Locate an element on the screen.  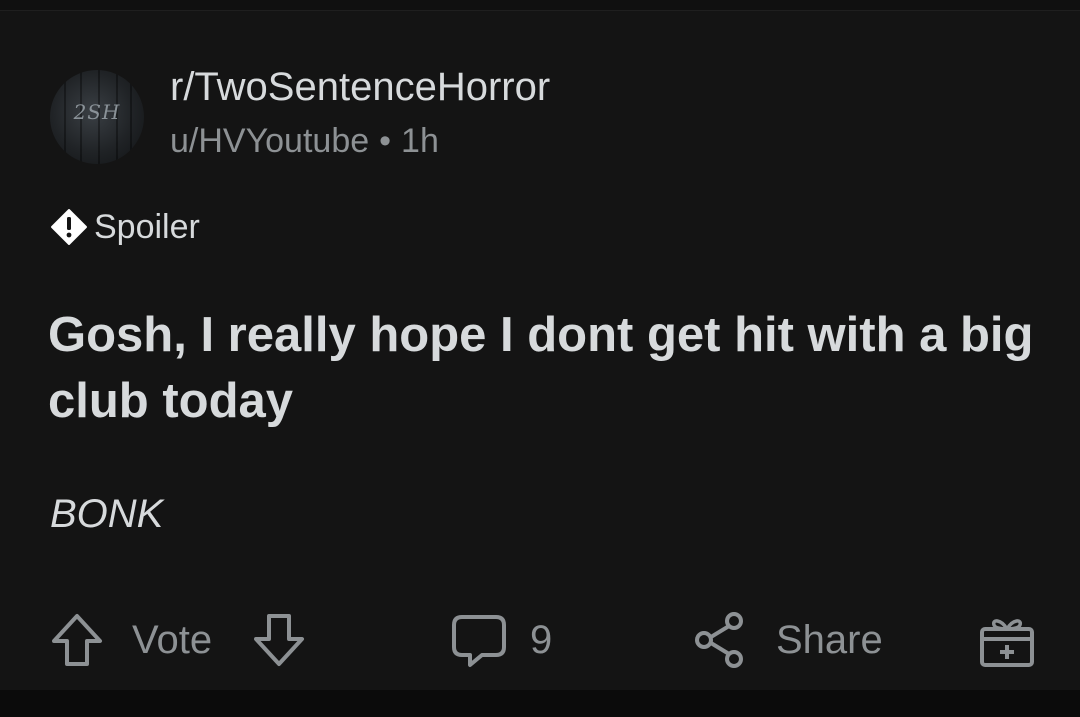
vote-text: Vote is located at coordinates (172, 639).